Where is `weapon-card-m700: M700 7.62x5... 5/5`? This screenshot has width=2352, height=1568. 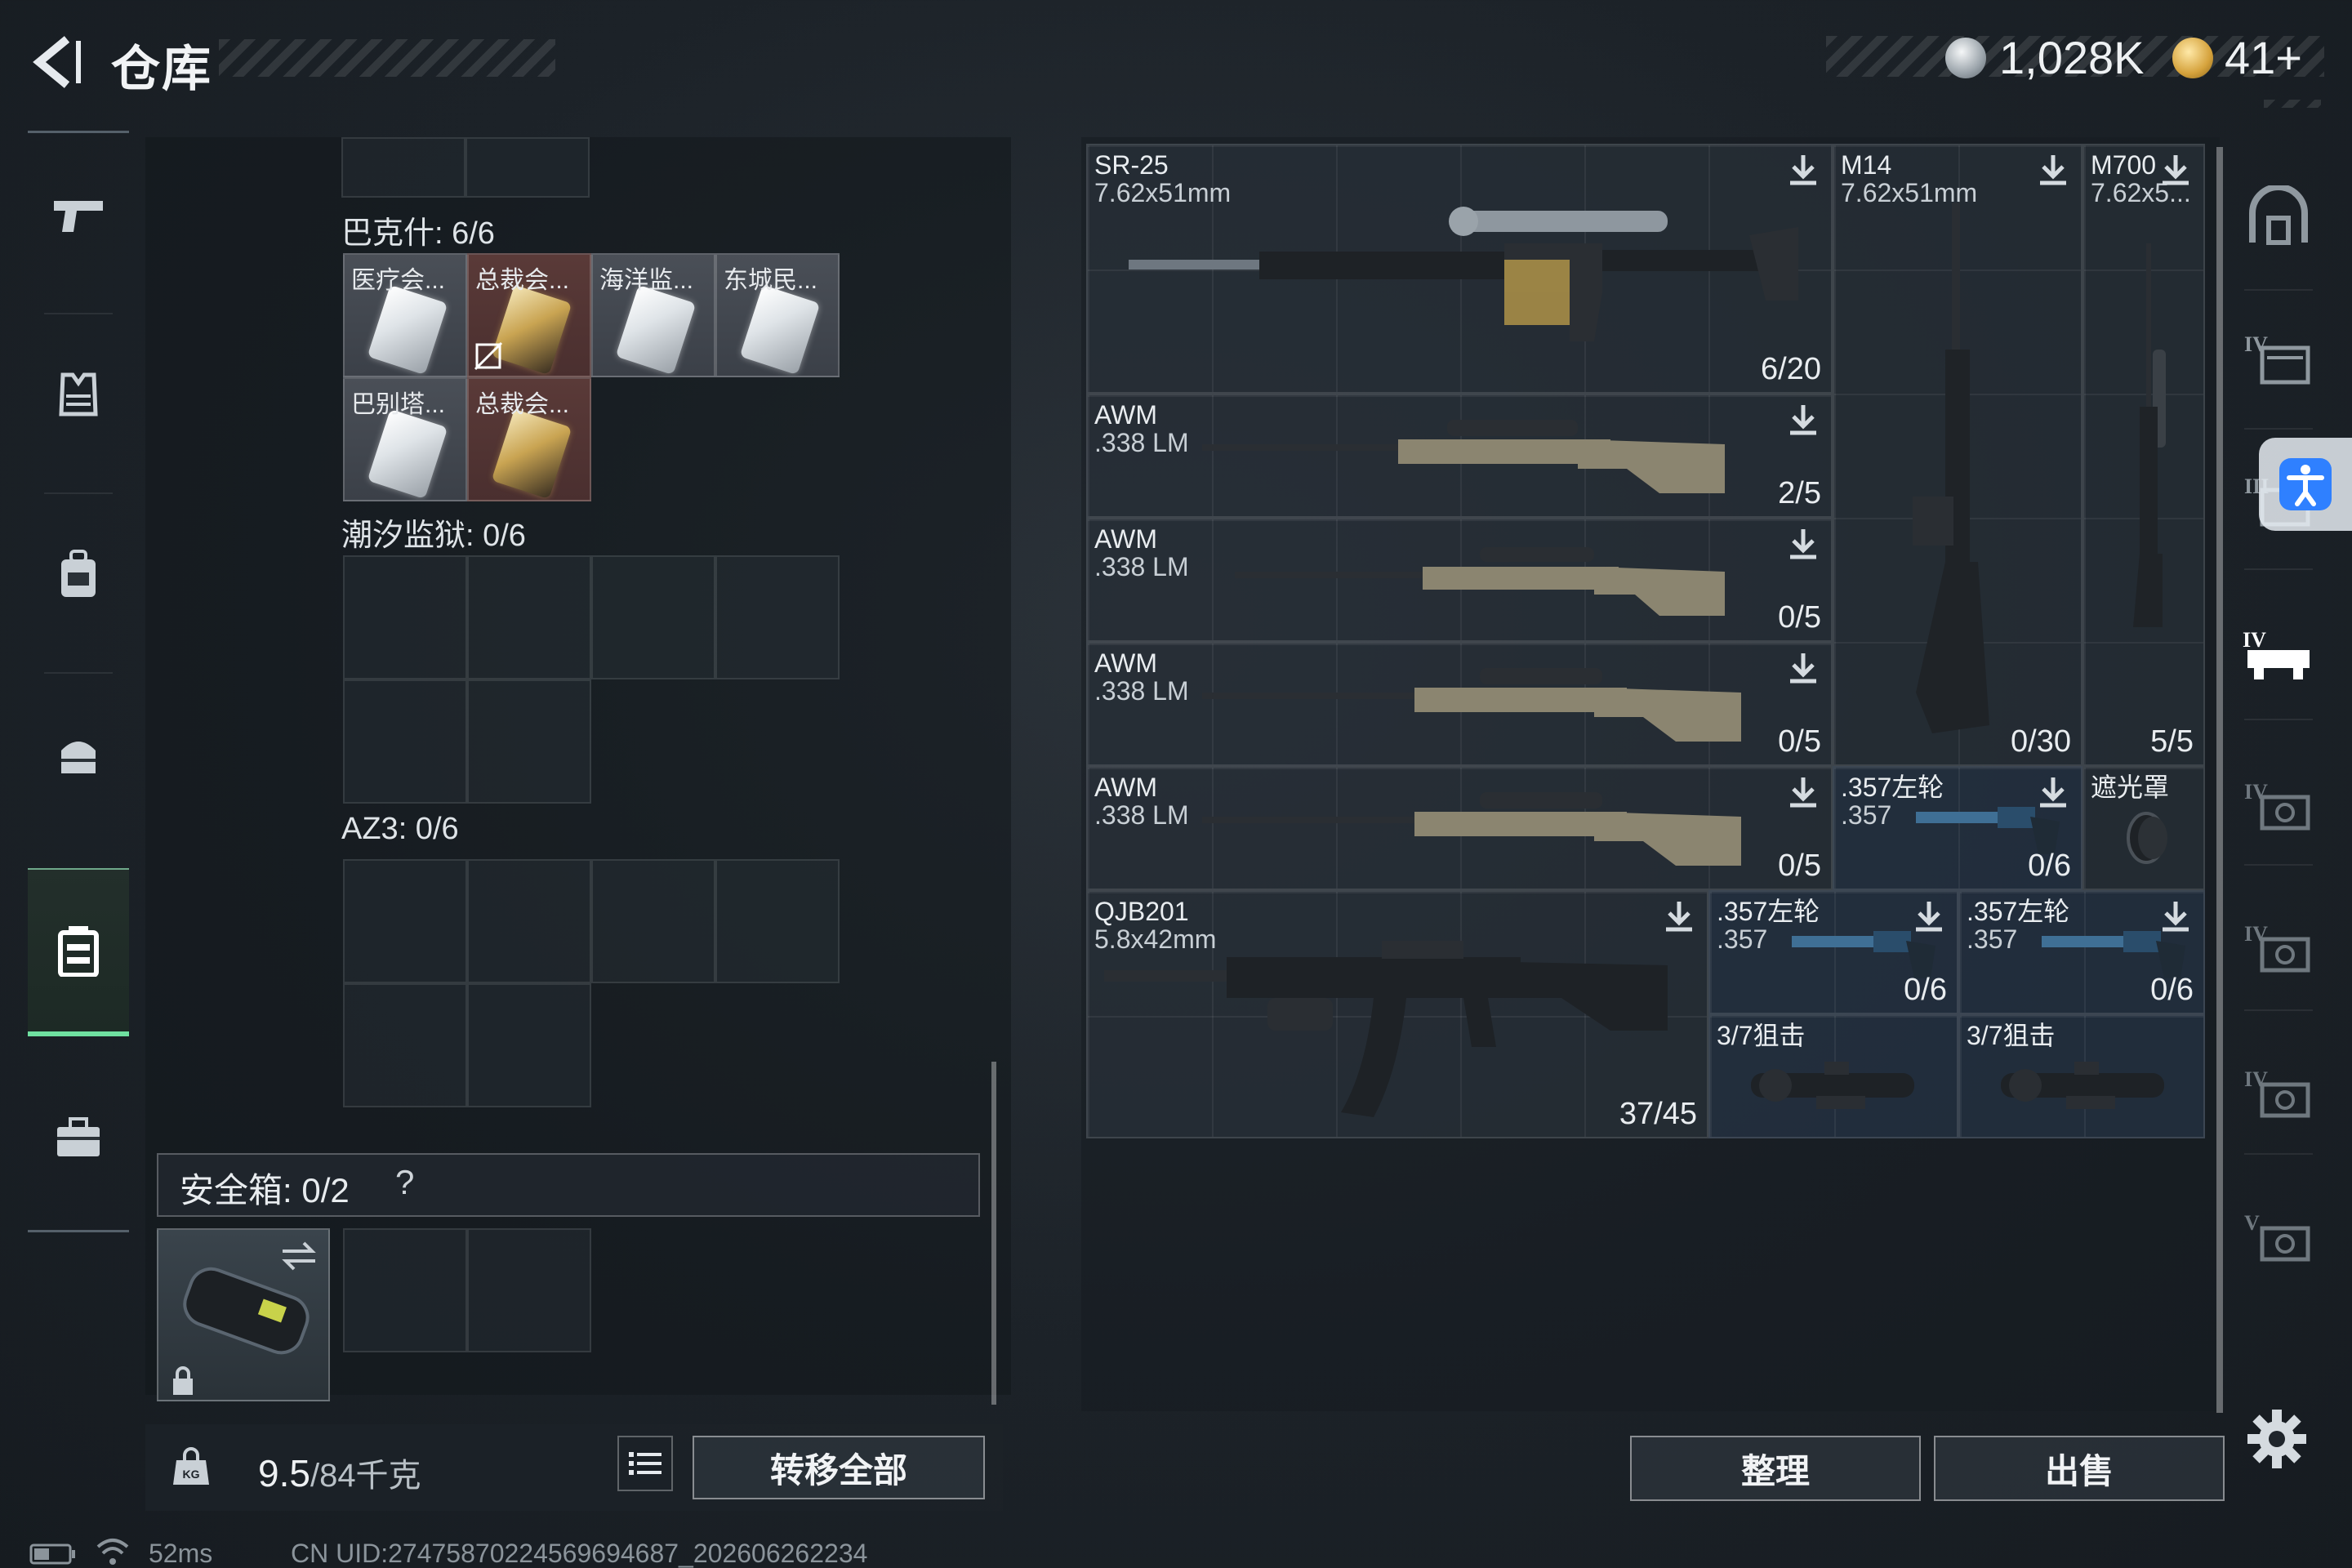
weapon-card-m700: M700 7.62x5... 5/5 is located at coordinates (2143, 455).